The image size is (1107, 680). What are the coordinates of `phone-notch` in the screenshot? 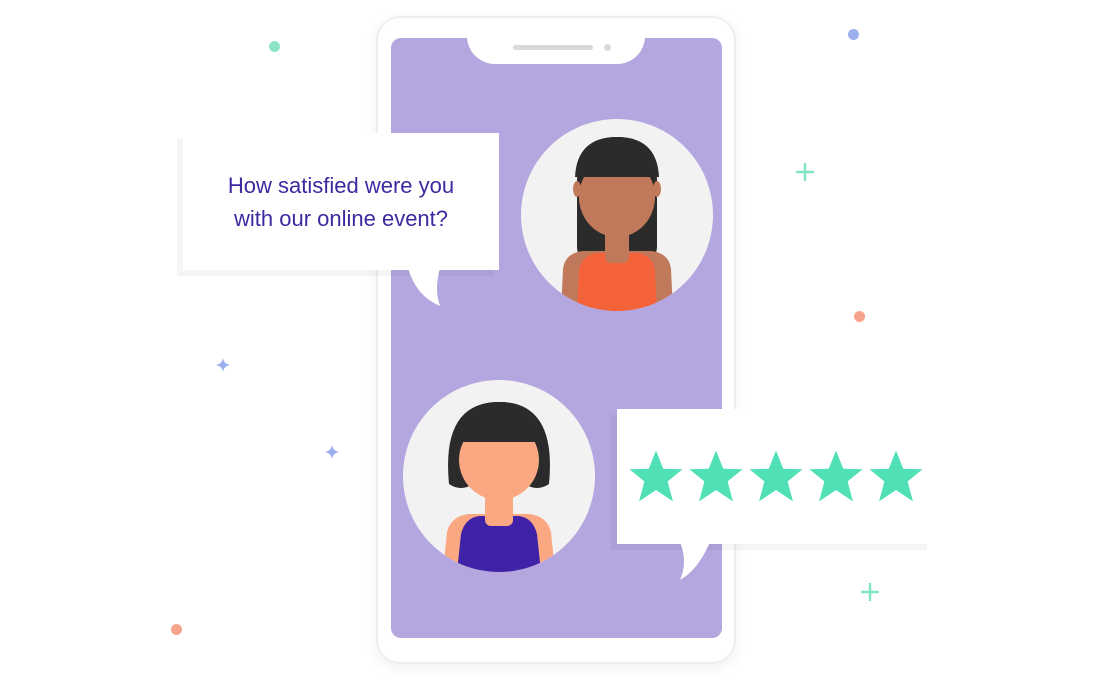 It's located at (556, 42).